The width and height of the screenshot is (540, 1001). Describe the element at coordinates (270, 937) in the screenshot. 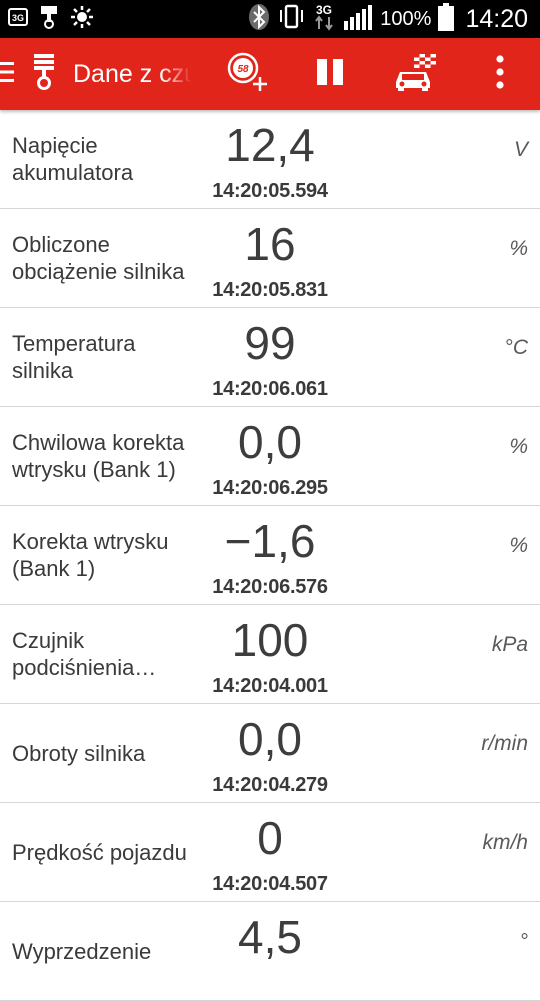

I see `sensor-value: 4,5` at that location.